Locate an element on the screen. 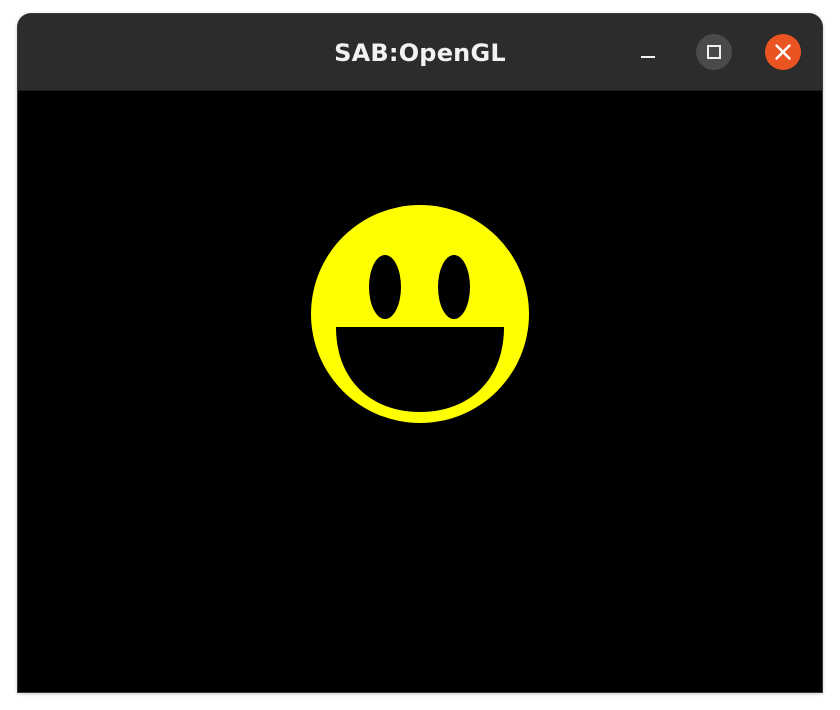 This screenshot has width=840, height=710. minimize-button is located at coordinates (648, 52).